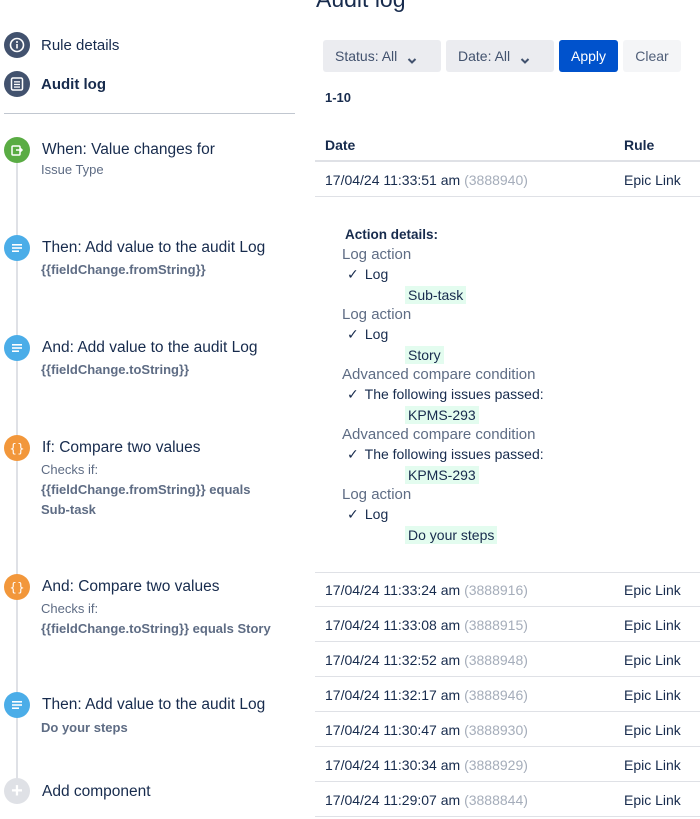 The width and height of the screenshot is (700, 819). I want to click on trigger-icon, so click(17, 150).